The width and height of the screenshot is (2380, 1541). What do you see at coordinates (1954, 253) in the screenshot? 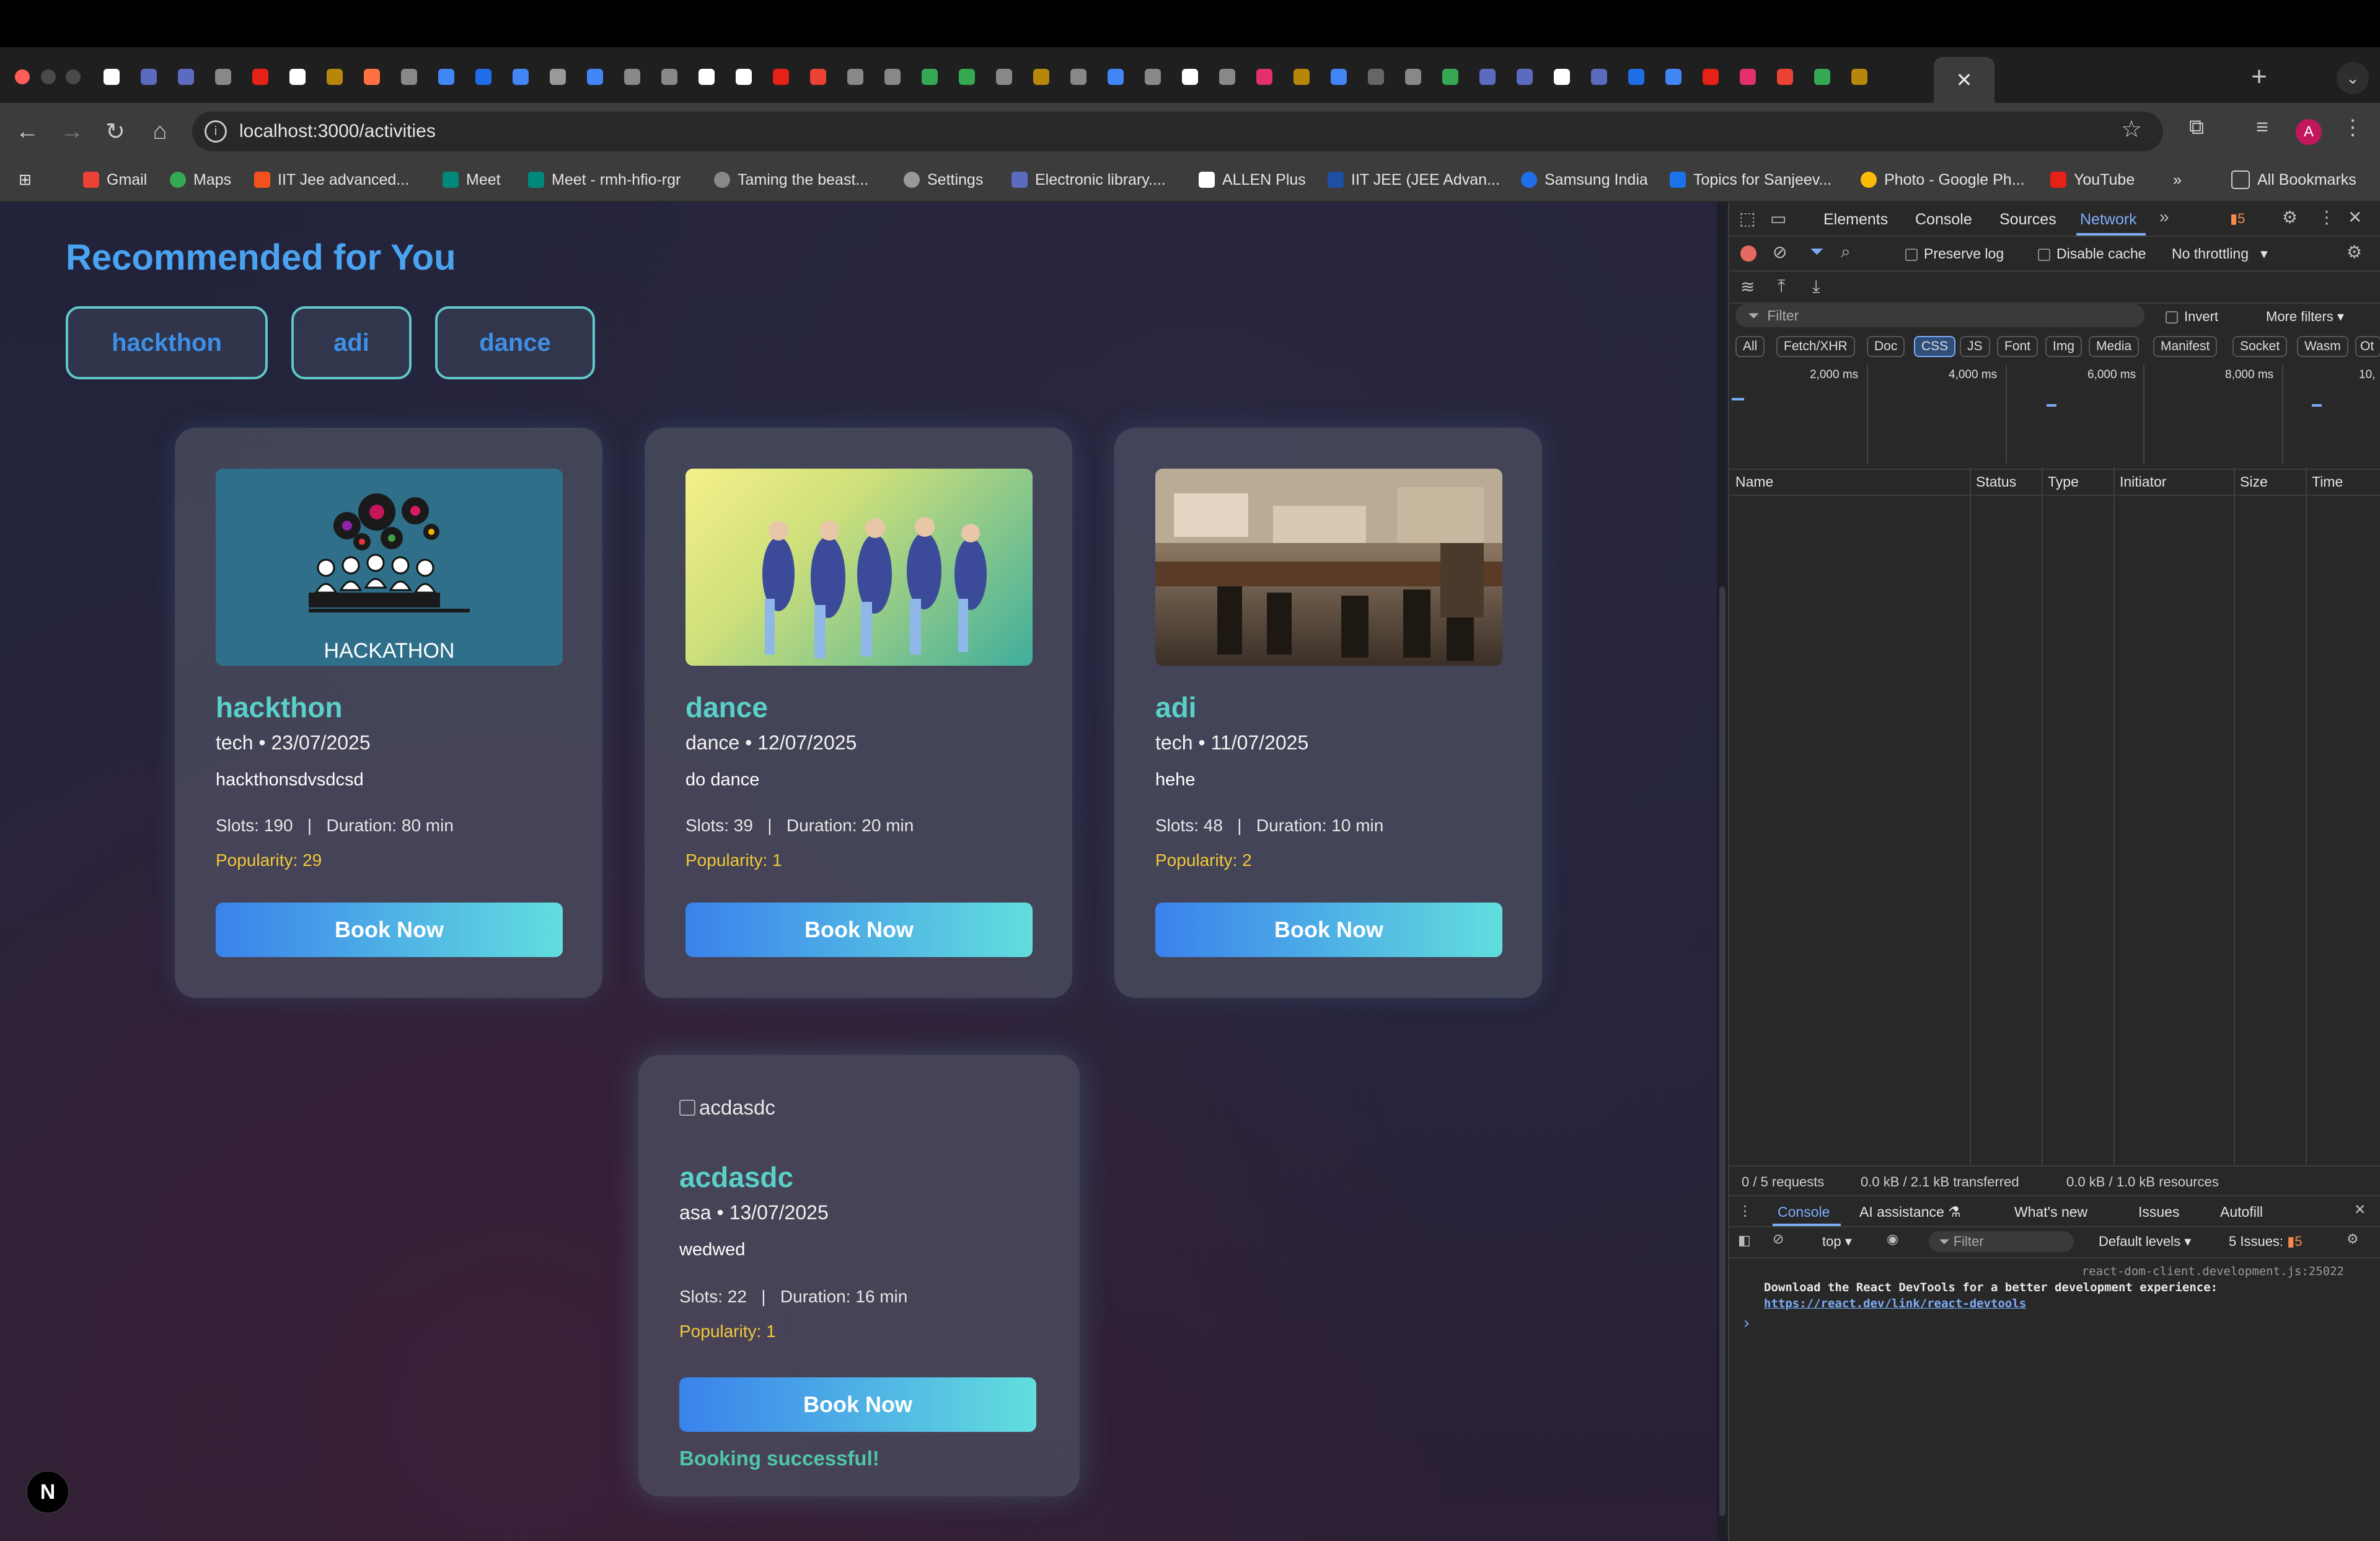
I see `preserve-log-checkbox: Preserve log` at bounding box center [1954, 253].